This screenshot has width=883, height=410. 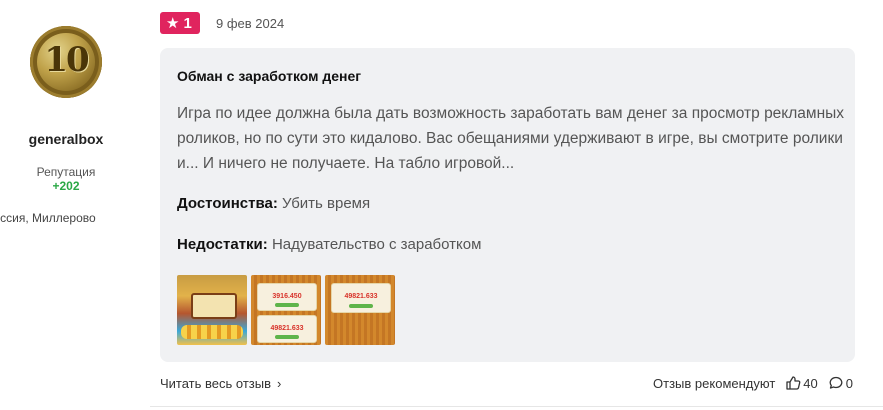 What do you see at coordinates (212, 332) in the screenshot?
I see `coins-shape` at bounding box center [212, 332].